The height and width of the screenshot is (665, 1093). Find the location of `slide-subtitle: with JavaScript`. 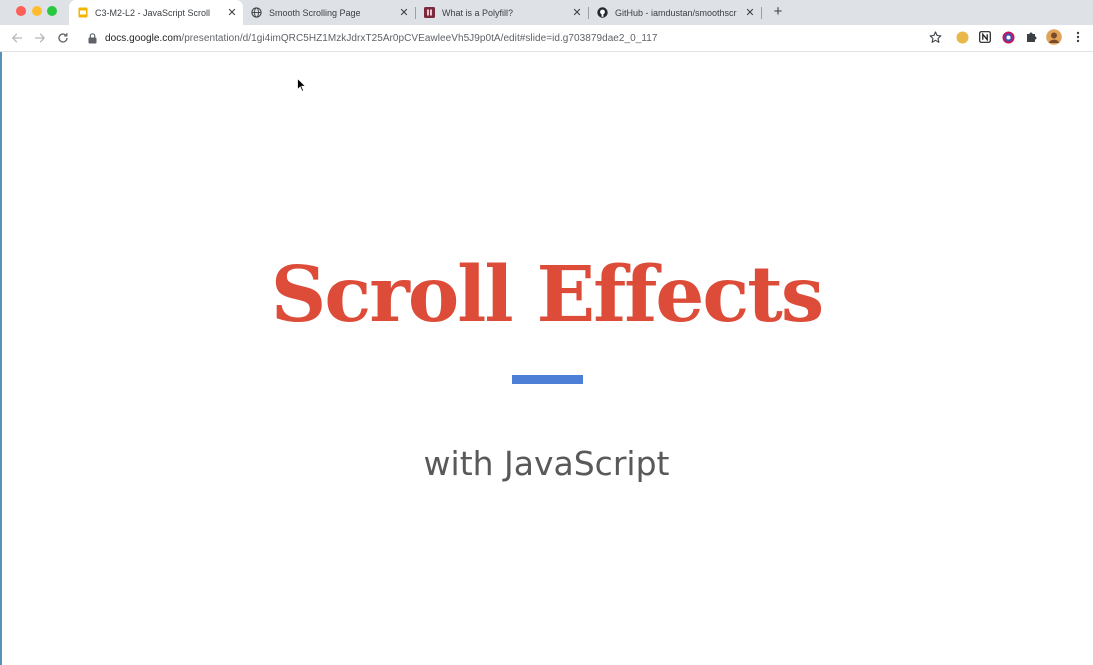

slide-subtitle: with JavaScript is located at coordinates (546, 463).